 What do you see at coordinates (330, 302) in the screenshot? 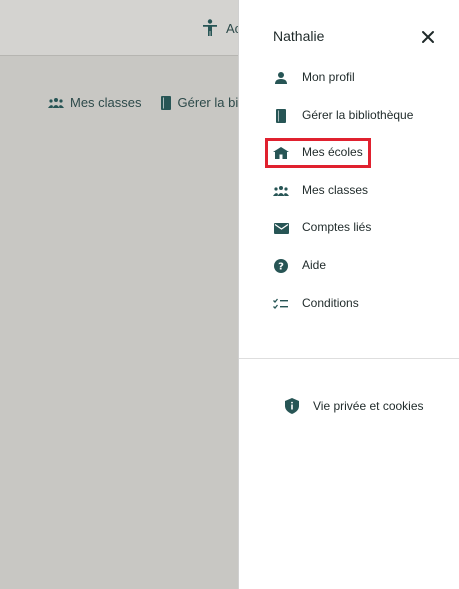
I see `menu-item-label: Conditions` at bounding box center [330, 302].